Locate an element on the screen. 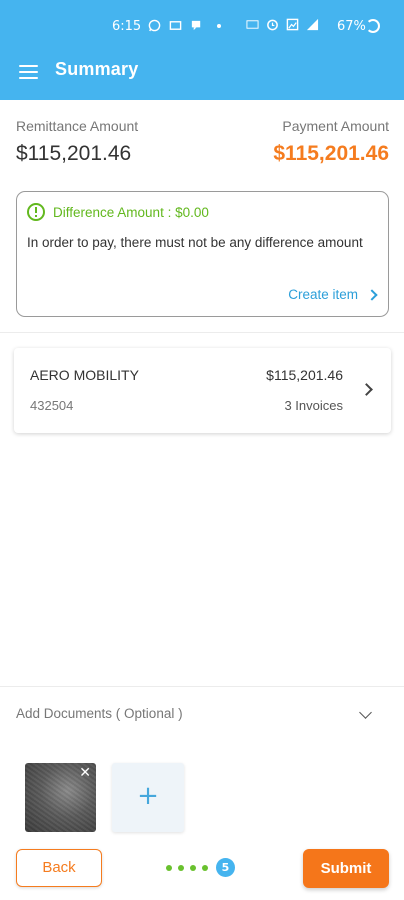  status-time: 6:15 is located at coordinates (127, 26).